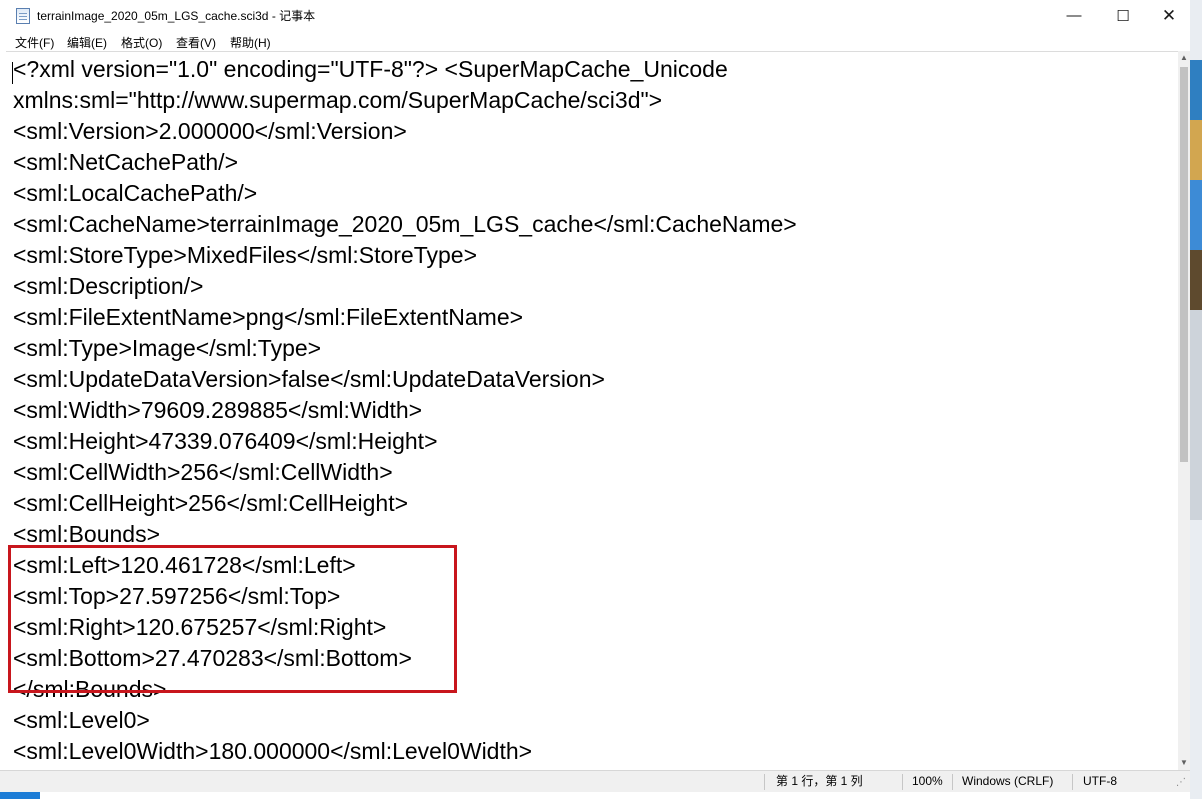 The height and width of the screenshot is (799, 1202). I want to click on editor-line: <sml:Version>2.000000</sml:Version>, so click(210, 131).